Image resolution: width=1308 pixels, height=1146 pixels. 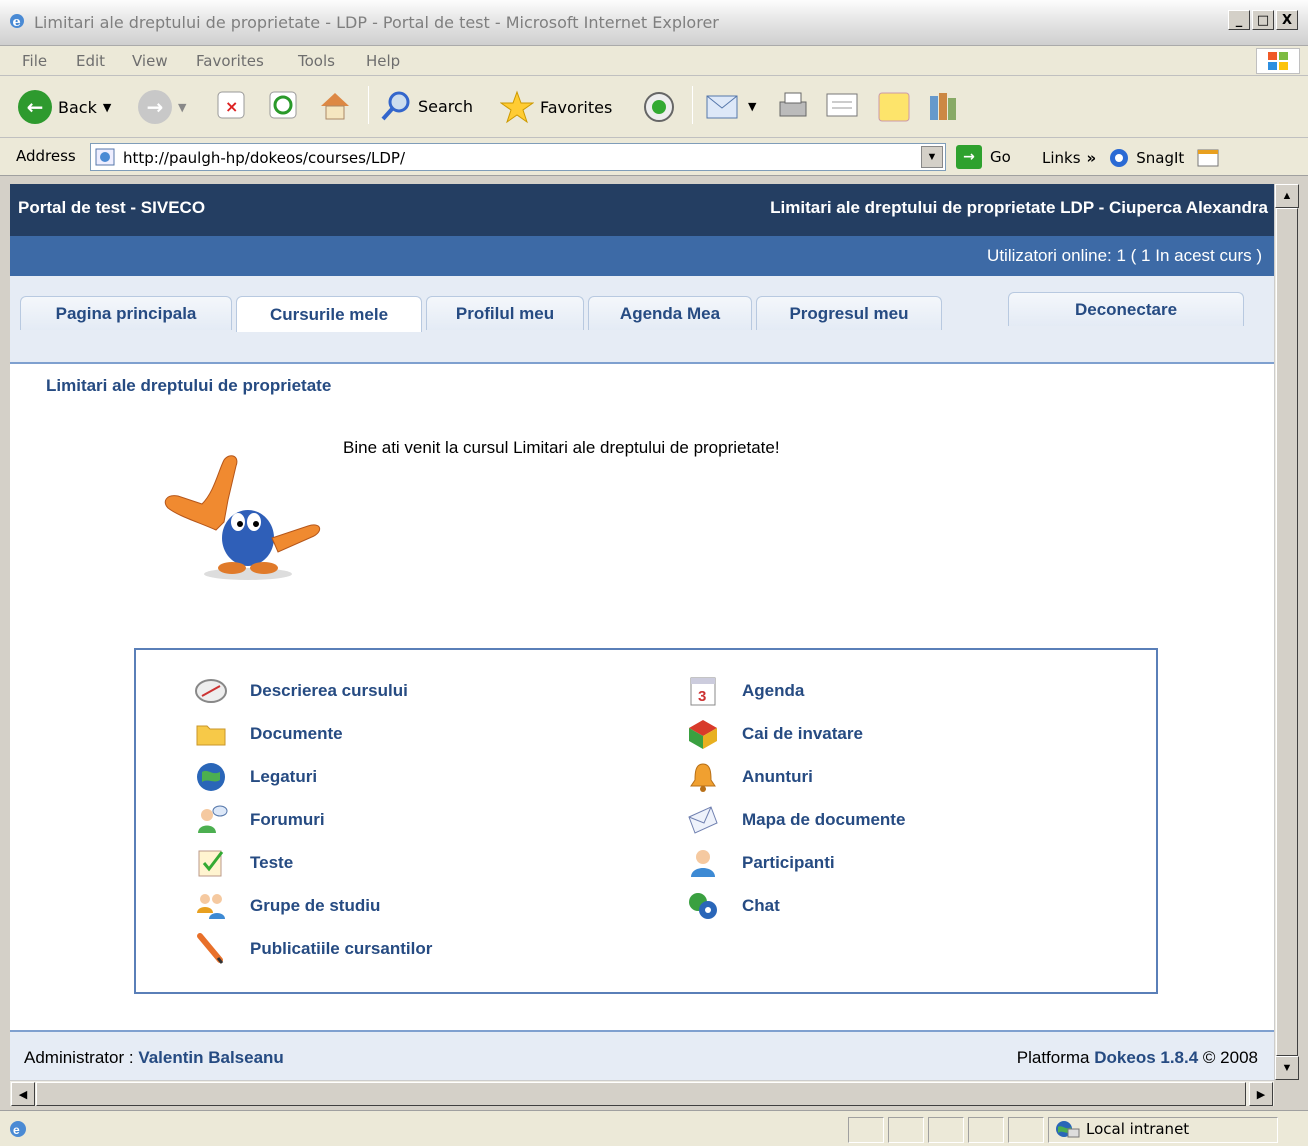 What do you see at coordinates (944, 107) in the screenshot?
I see `research-button` at bounding box center [944, 107].